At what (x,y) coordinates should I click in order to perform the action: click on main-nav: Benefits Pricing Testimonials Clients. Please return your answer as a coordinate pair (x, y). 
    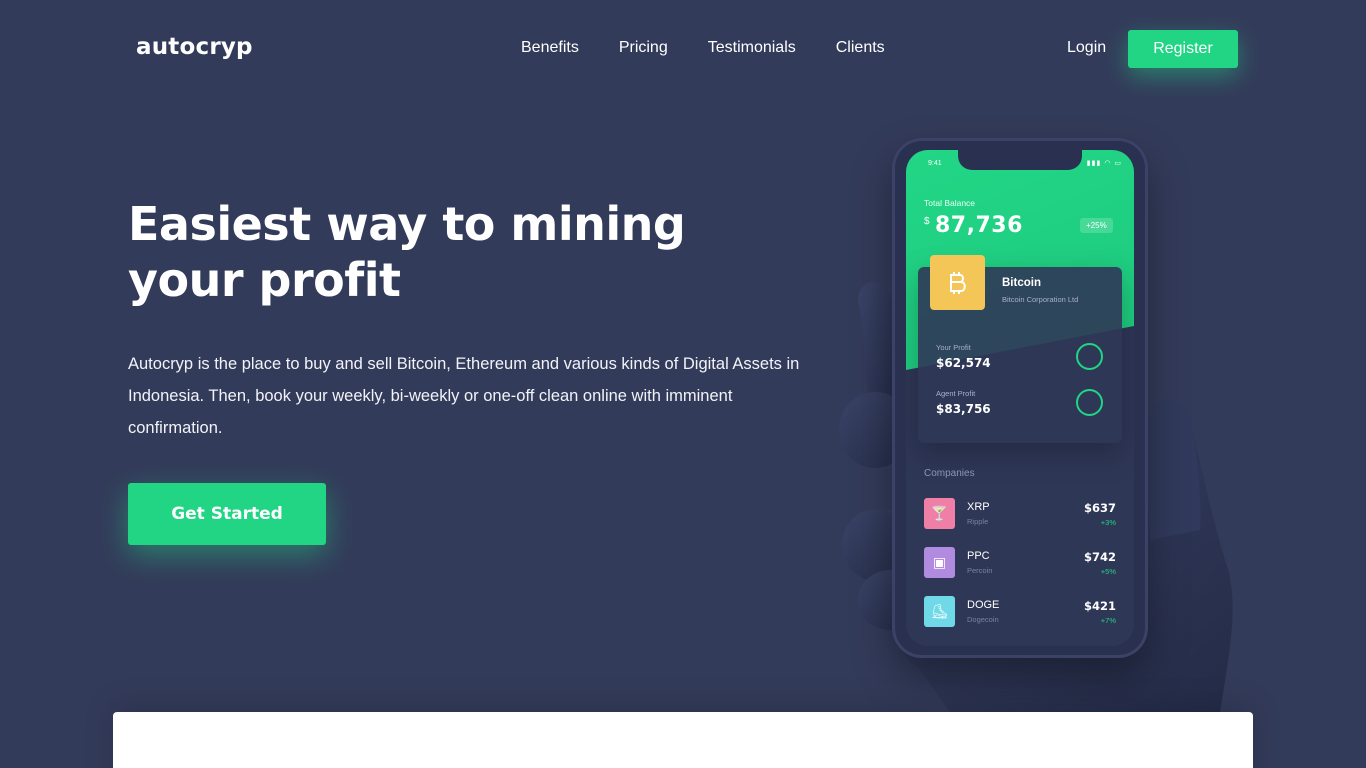
    Looking at the image, I should click on (723, 48).